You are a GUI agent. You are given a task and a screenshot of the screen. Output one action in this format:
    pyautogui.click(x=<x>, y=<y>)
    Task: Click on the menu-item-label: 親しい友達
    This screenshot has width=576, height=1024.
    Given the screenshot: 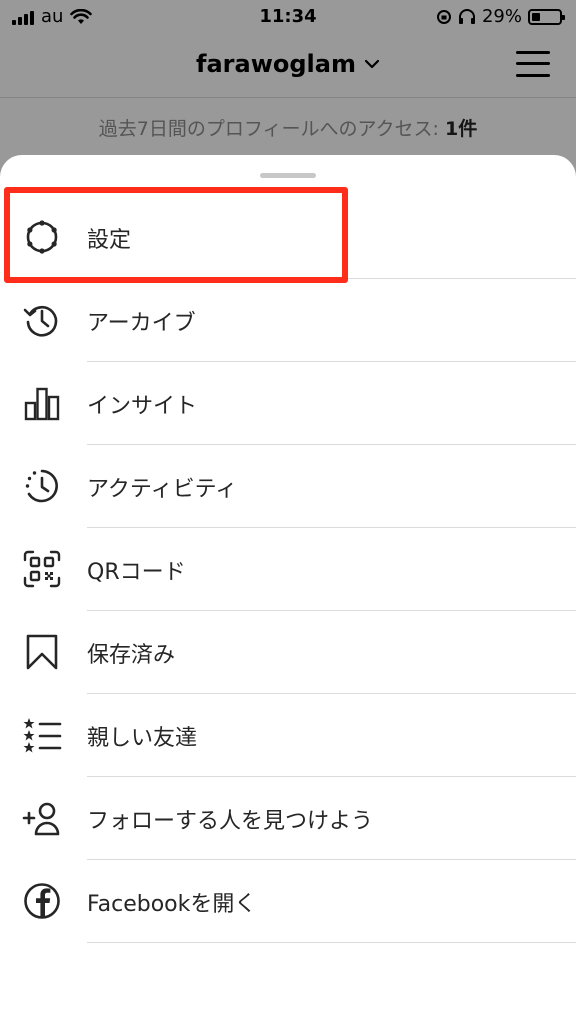 What is the action you would take?
    pyautogui.click(x=142, y=738)
    